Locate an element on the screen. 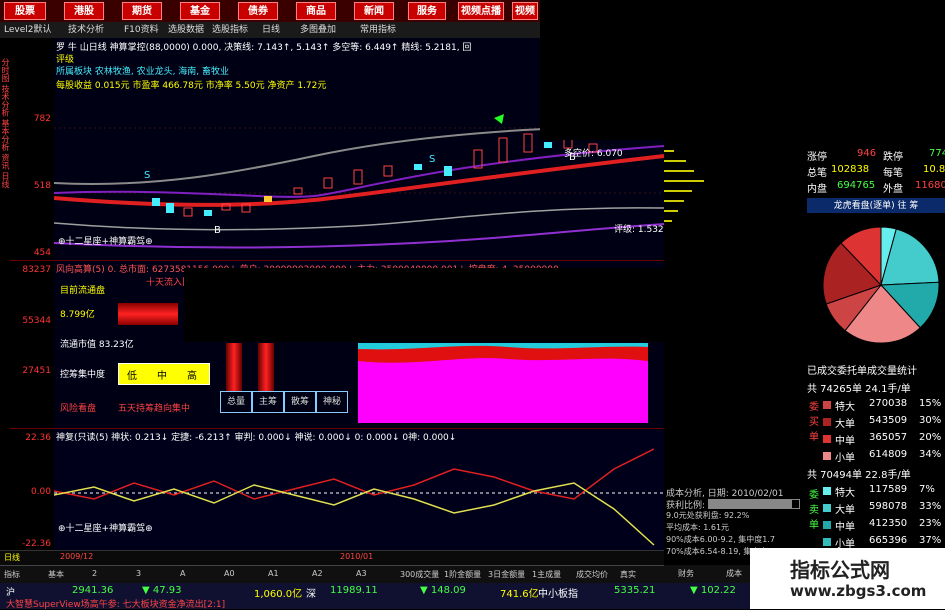 Image resolution: width=945 pixels, height=610 pixels. float-bar is located at coordinates (148, 314).